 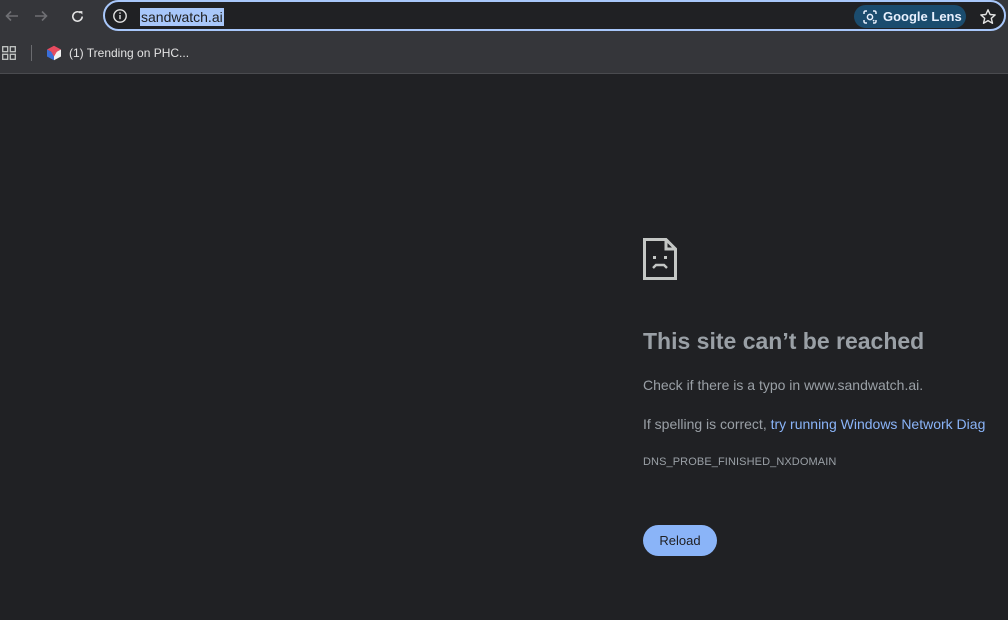 I want to click on reload-icon, so click(x=77, y=16).